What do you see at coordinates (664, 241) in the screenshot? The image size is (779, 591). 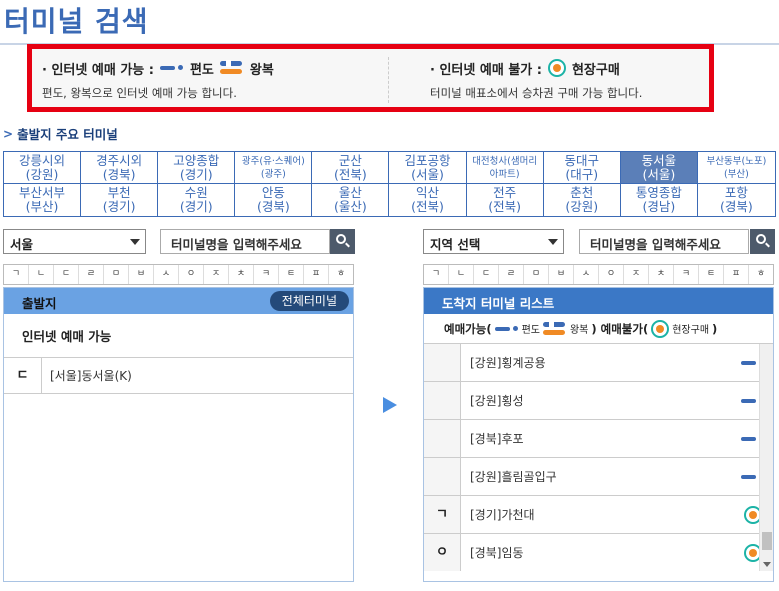 I see `arrival-search-input: 터미널명을 입력해주세요` at bounding box center [664, 241].